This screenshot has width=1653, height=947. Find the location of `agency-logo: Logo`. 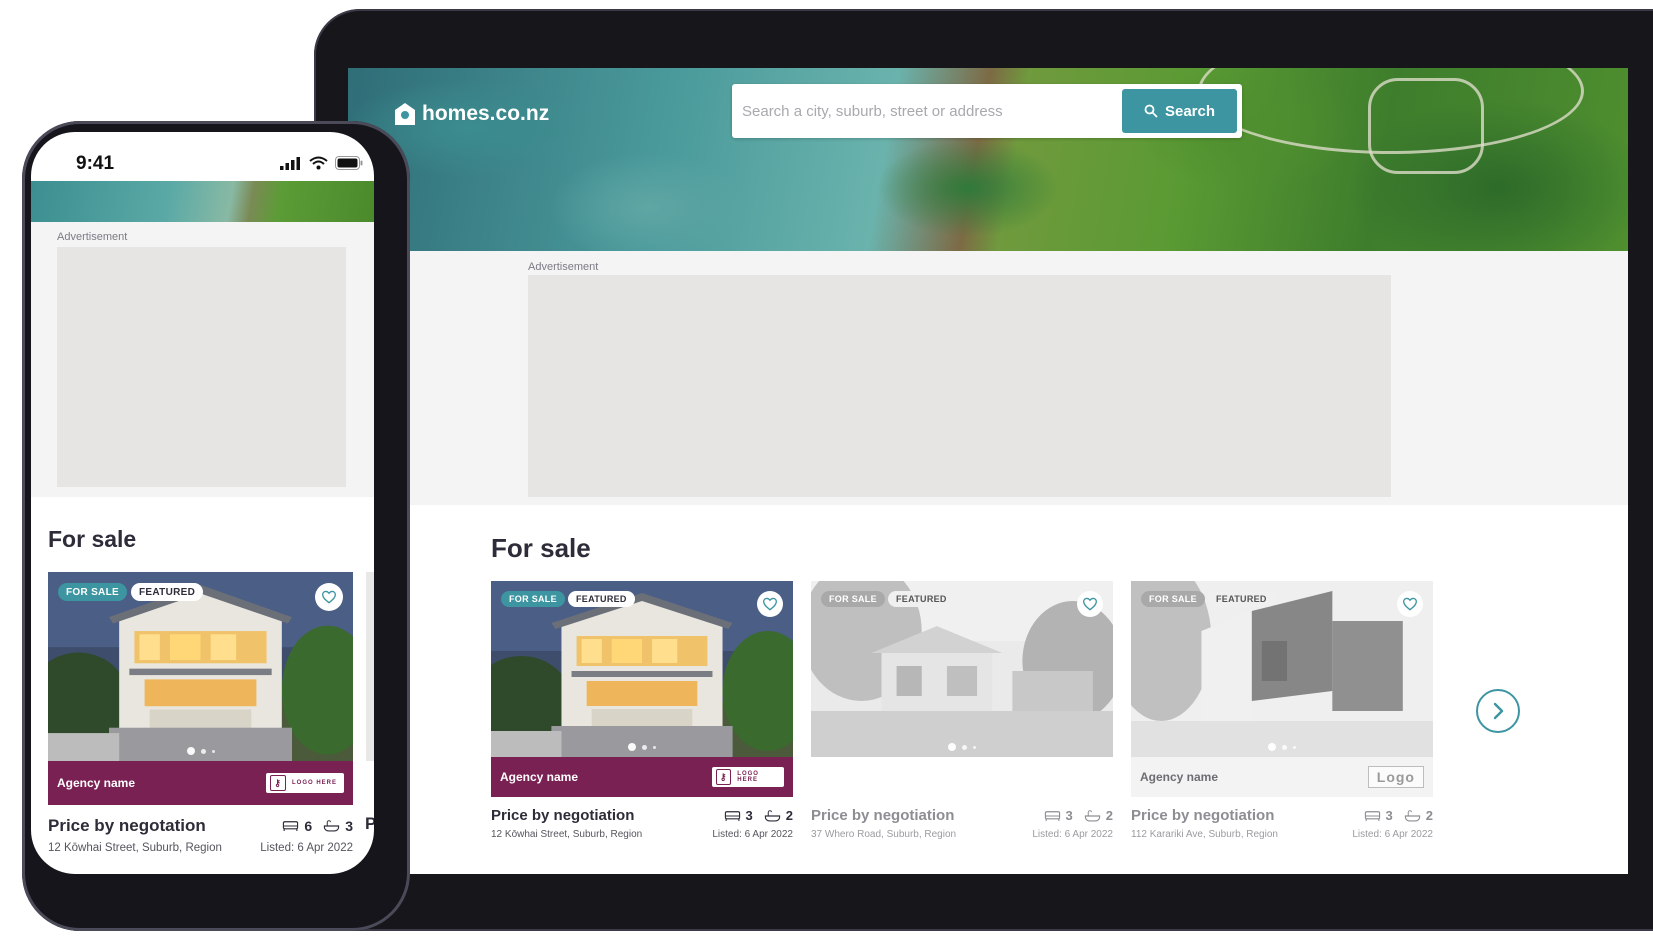

agency-logo: Logo is located at coordinates (1395, 777).